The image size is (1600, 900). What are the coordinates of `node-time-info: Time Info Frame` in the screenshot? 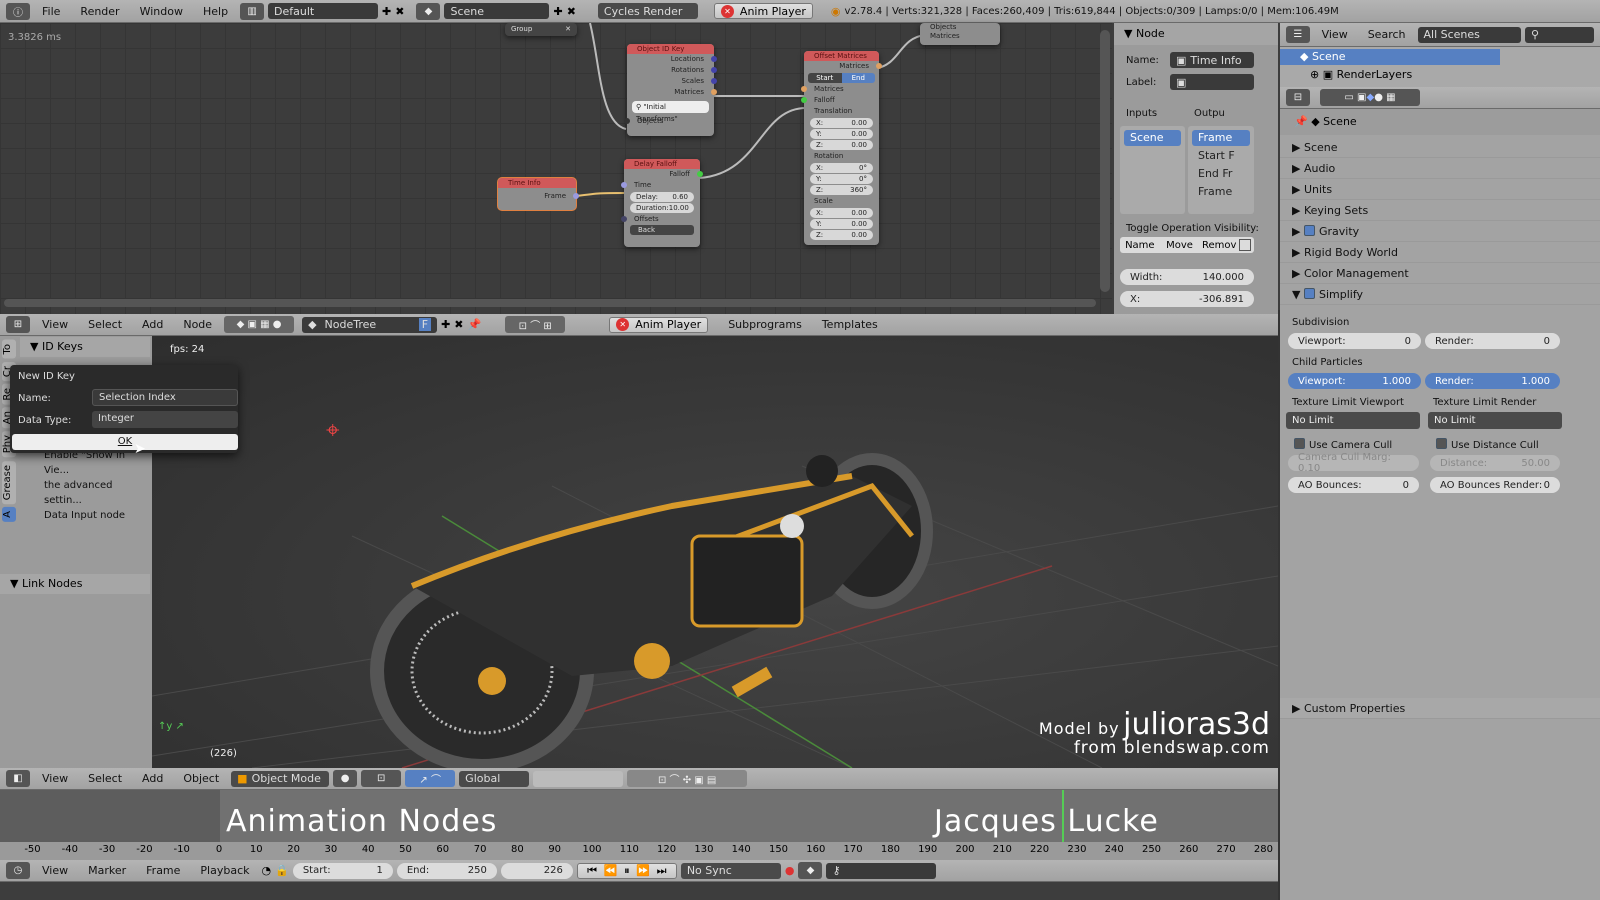 It's located at (538, 194).